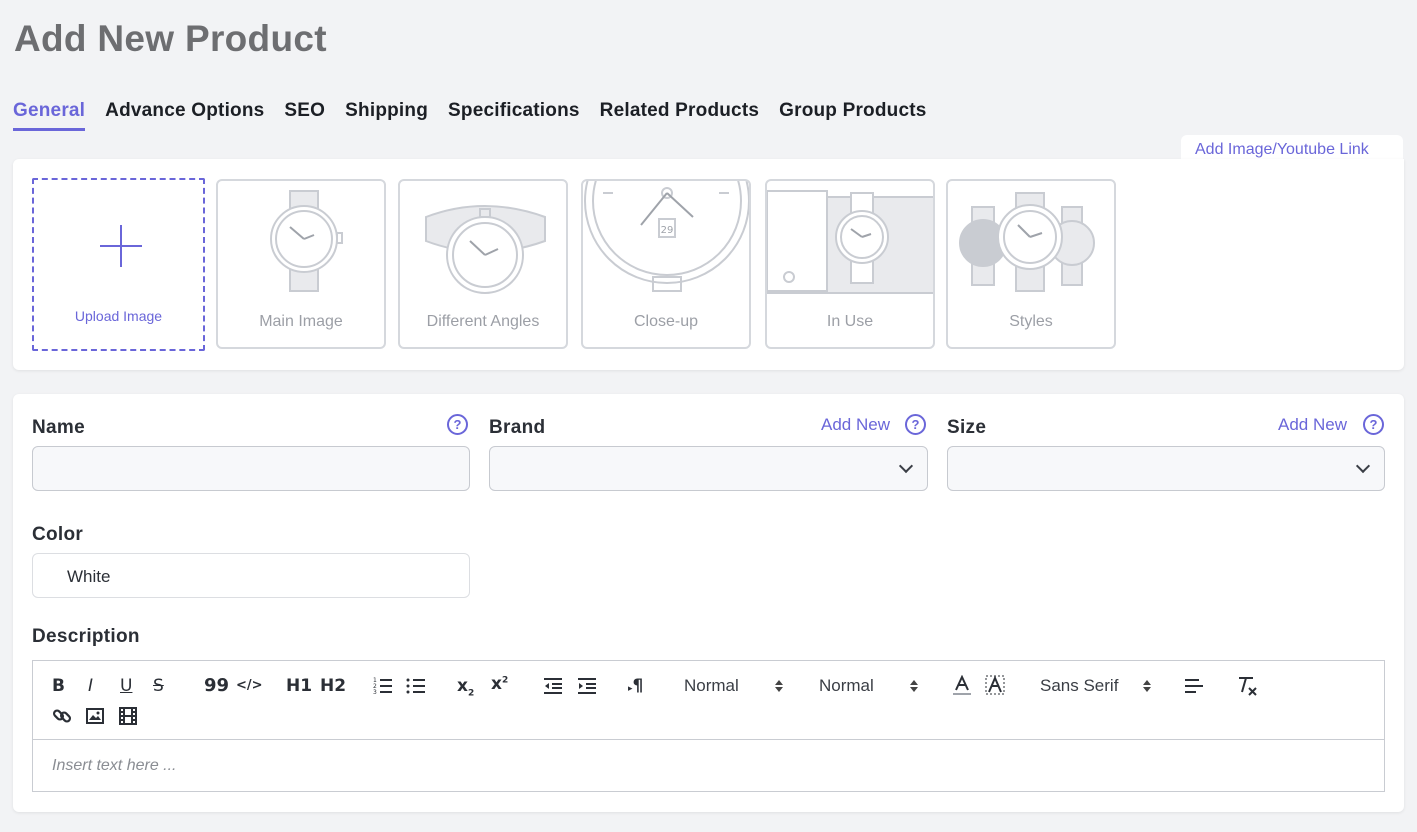 The width and height of the screenshot is (1417, 832). Describe the element at coordinates (299, 686) in the screenshot. I see `h1-button: H1` at that location.